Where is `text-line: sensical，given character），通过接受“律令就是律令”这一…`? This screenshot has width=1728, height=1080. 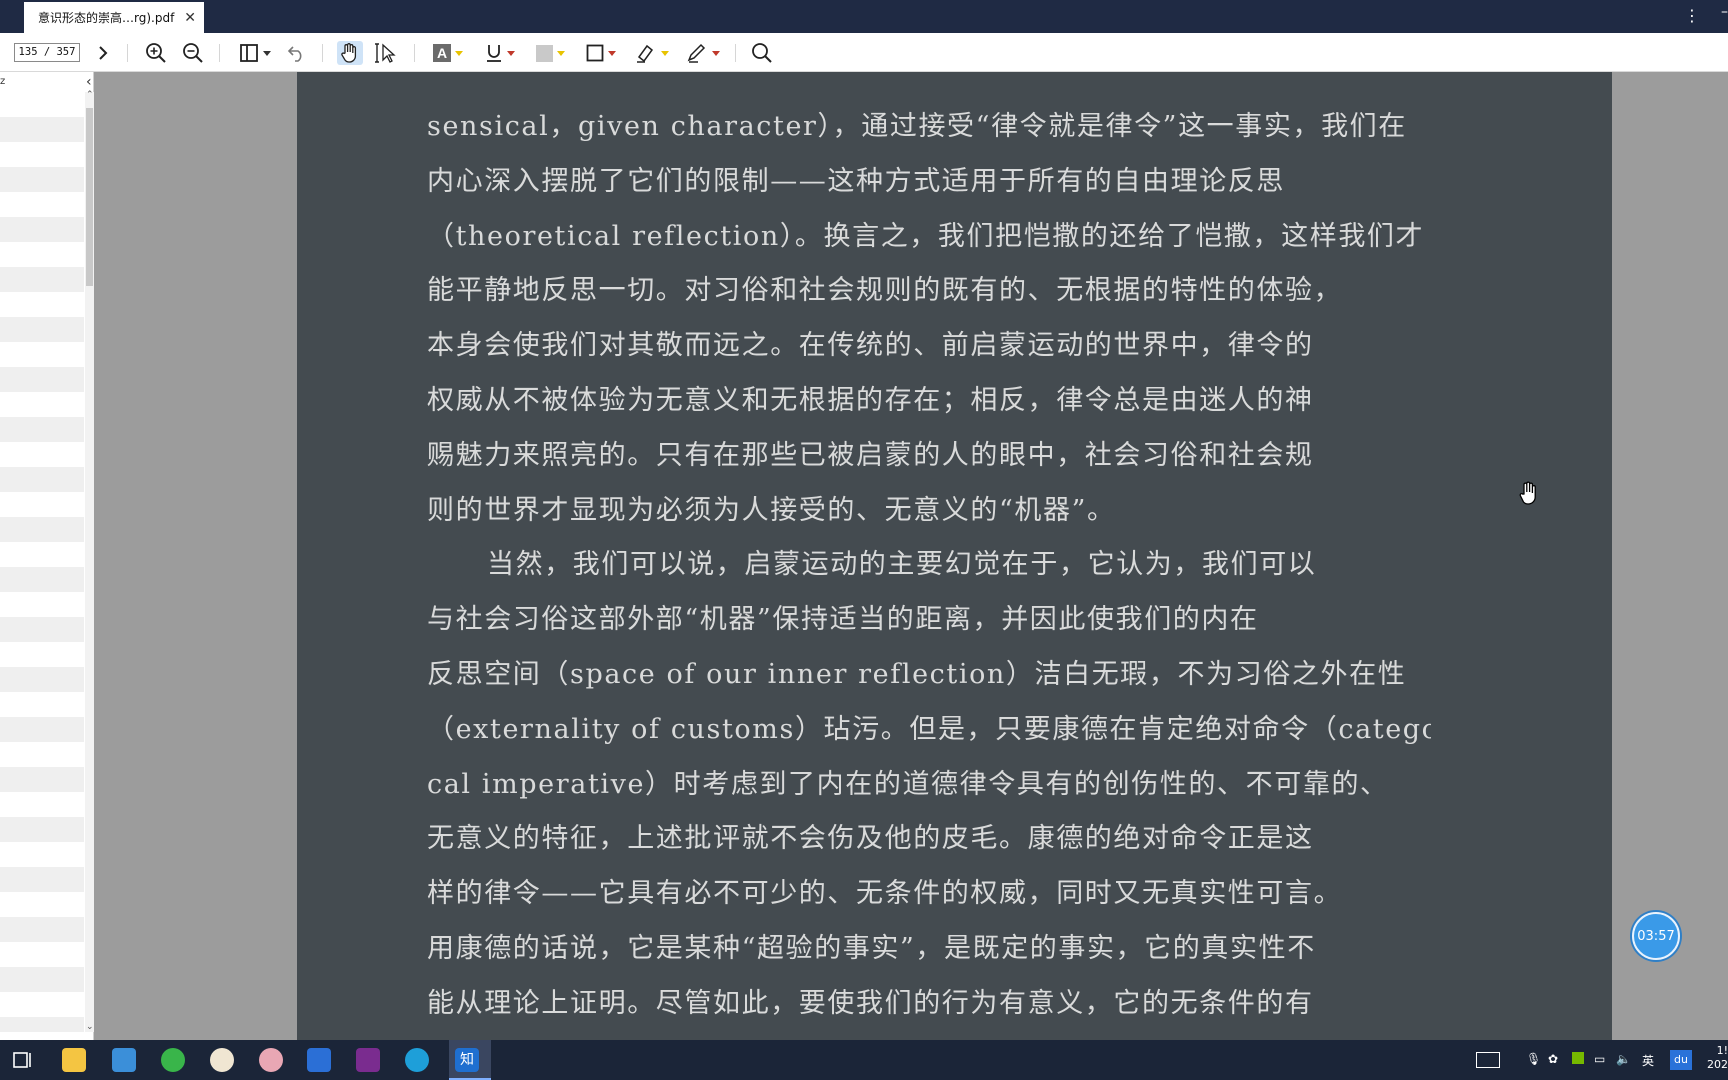 text-line: sensical，given character），通过接受“律令就是律令”这一… is located at coordinates (917, 126).